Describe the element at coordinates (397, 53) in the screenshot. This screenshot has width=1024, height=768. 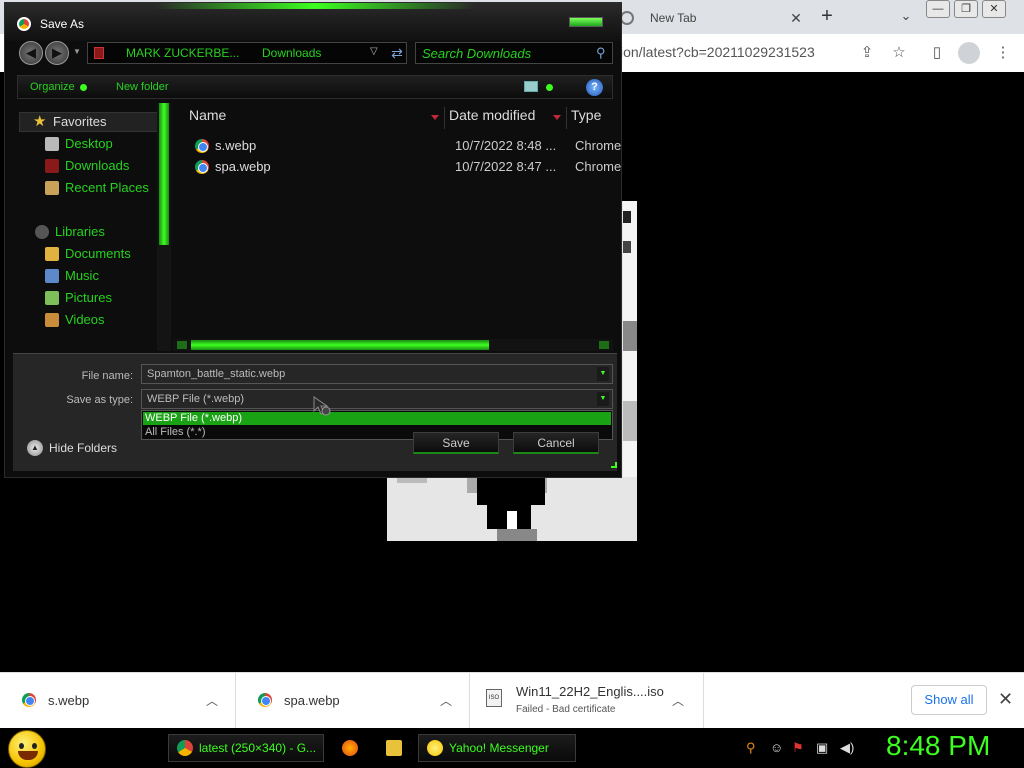
I see `refresh-icon: ⇄` at that location.